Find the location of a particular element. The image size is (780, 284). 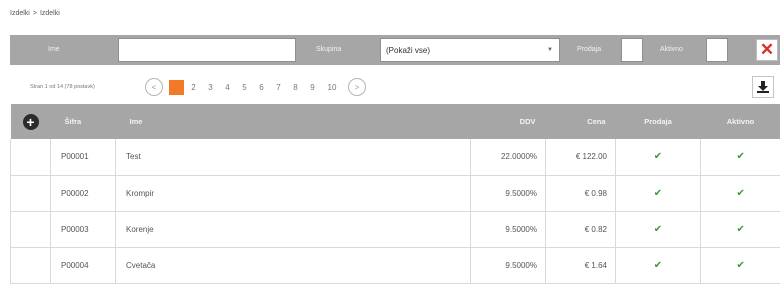

code-cell: P00004 is located at coordinates (83, 265).